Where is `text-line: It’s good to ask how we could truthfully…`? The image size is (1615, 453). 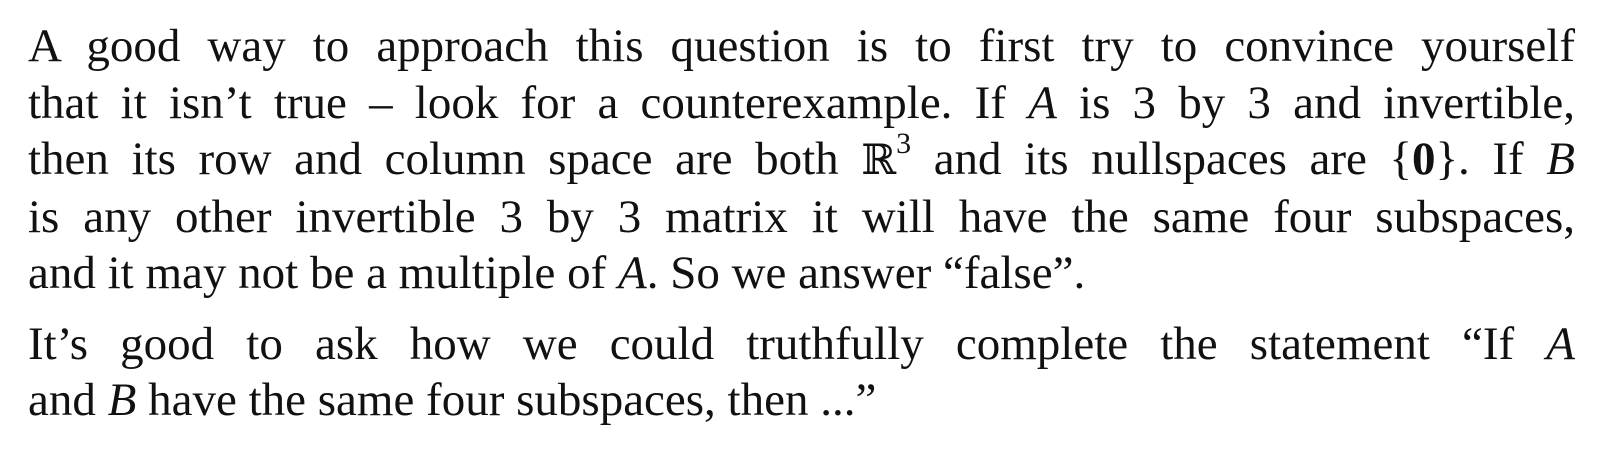 text-line: It’s good to ask how we could truthfully… is located at coordinates (801, 344).